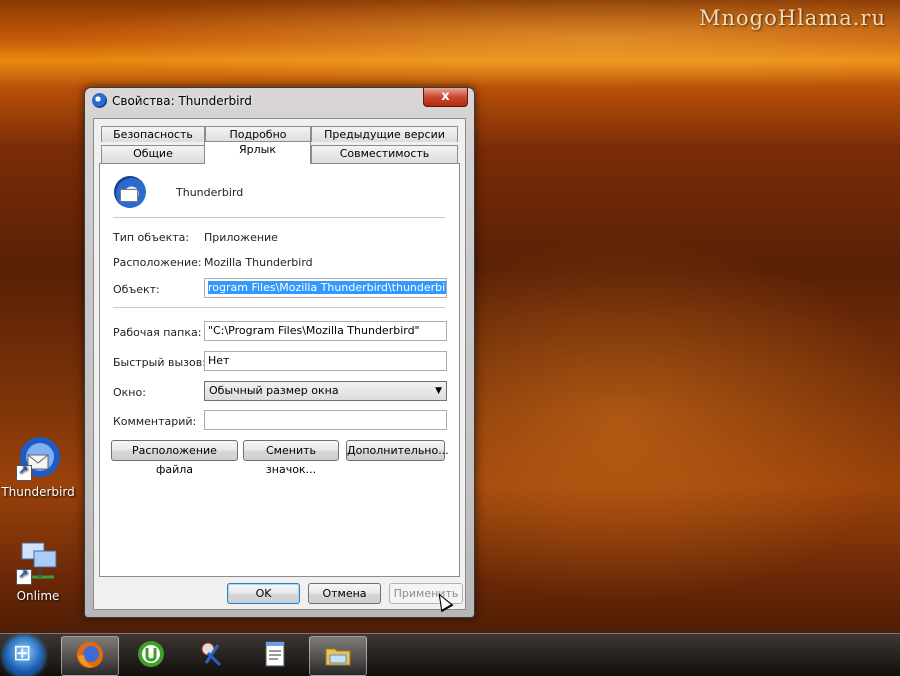  I want to click on title-bar: Свойства: Thunderbird x, so click(279, 101).